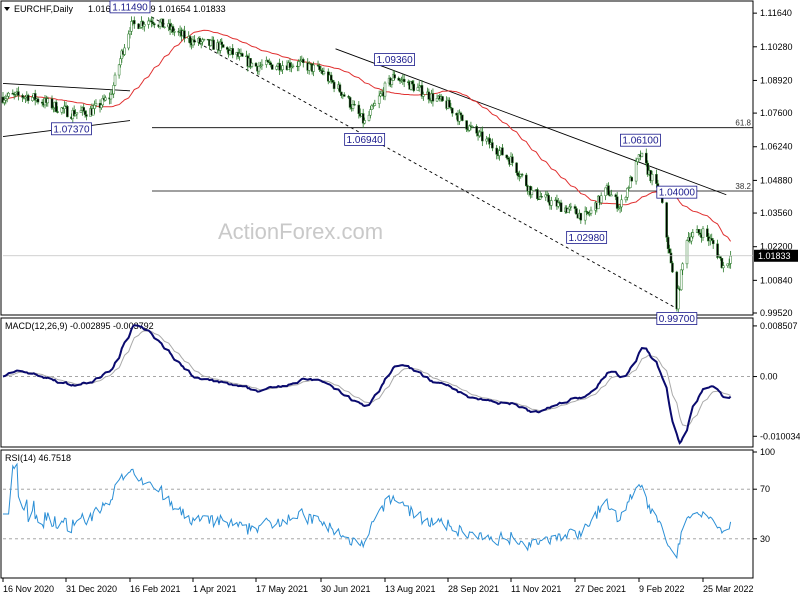 This screenshot has height=600, width=800. I want to click on macd-y-tick-label: 0.008507, so click(779, 326).